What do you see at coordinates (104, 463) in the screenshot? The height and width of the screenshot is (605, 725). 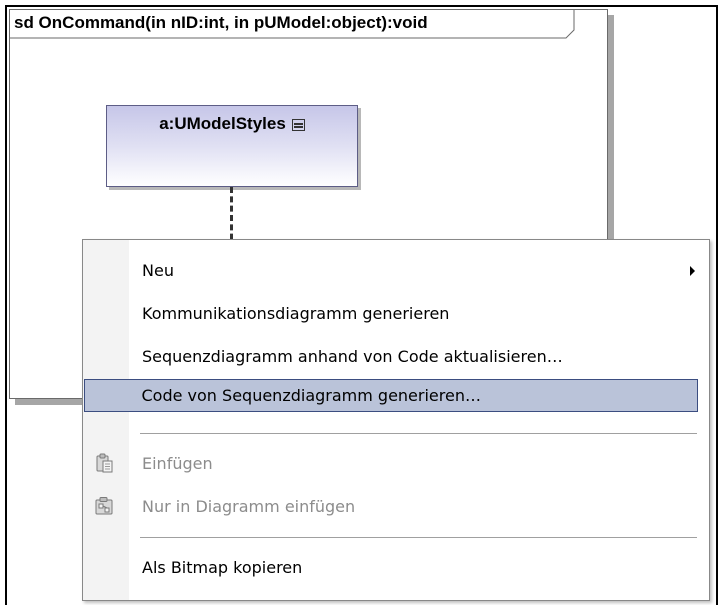 I see `paste-icon` at bounding box center [104, 463].